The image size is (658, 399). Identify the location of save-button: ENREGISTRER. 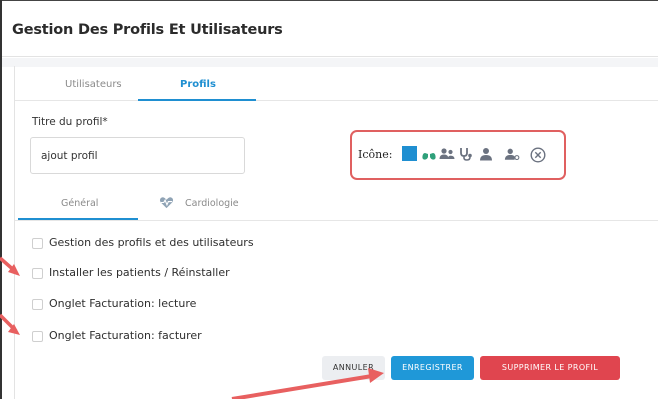
(432, 368).